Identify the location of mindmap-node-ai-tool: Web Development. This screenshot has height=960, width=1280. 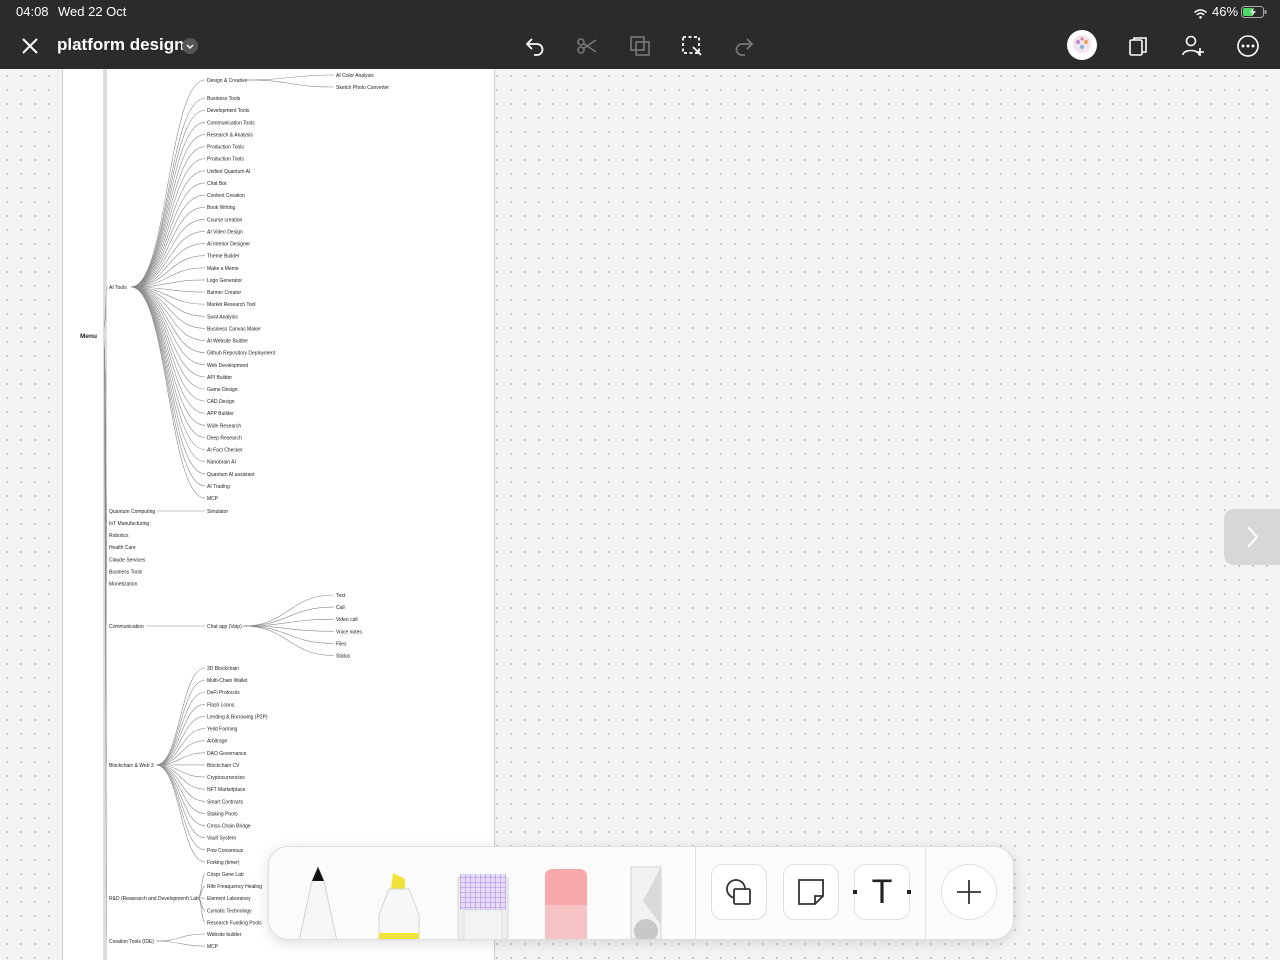
(228, 366).